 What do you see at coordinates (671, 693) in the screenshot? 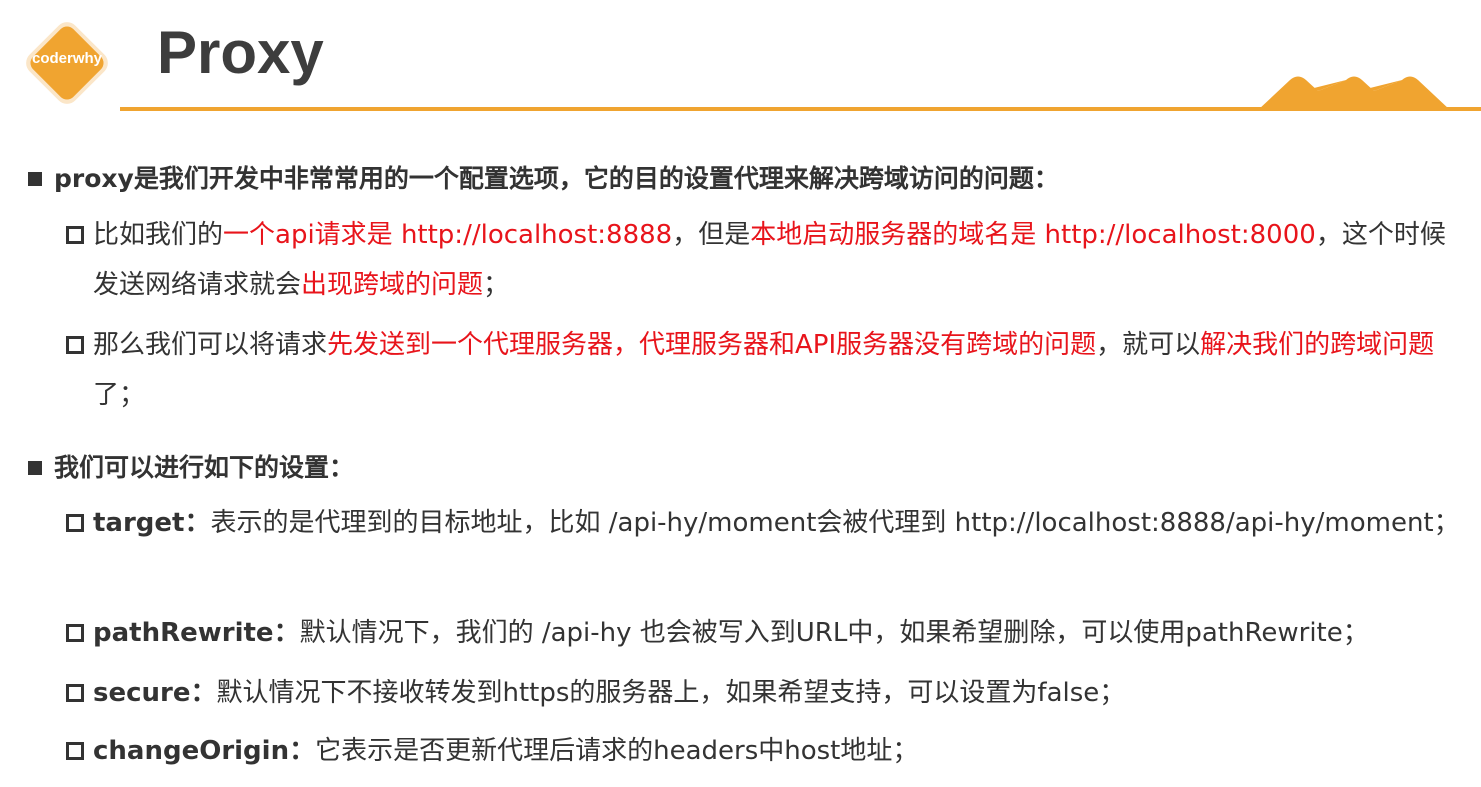
I see `option-desc: 默认情况下不接收转发到https的服务器上，如果希望支持，可以设置为false；` at bounding box center [671, 693].